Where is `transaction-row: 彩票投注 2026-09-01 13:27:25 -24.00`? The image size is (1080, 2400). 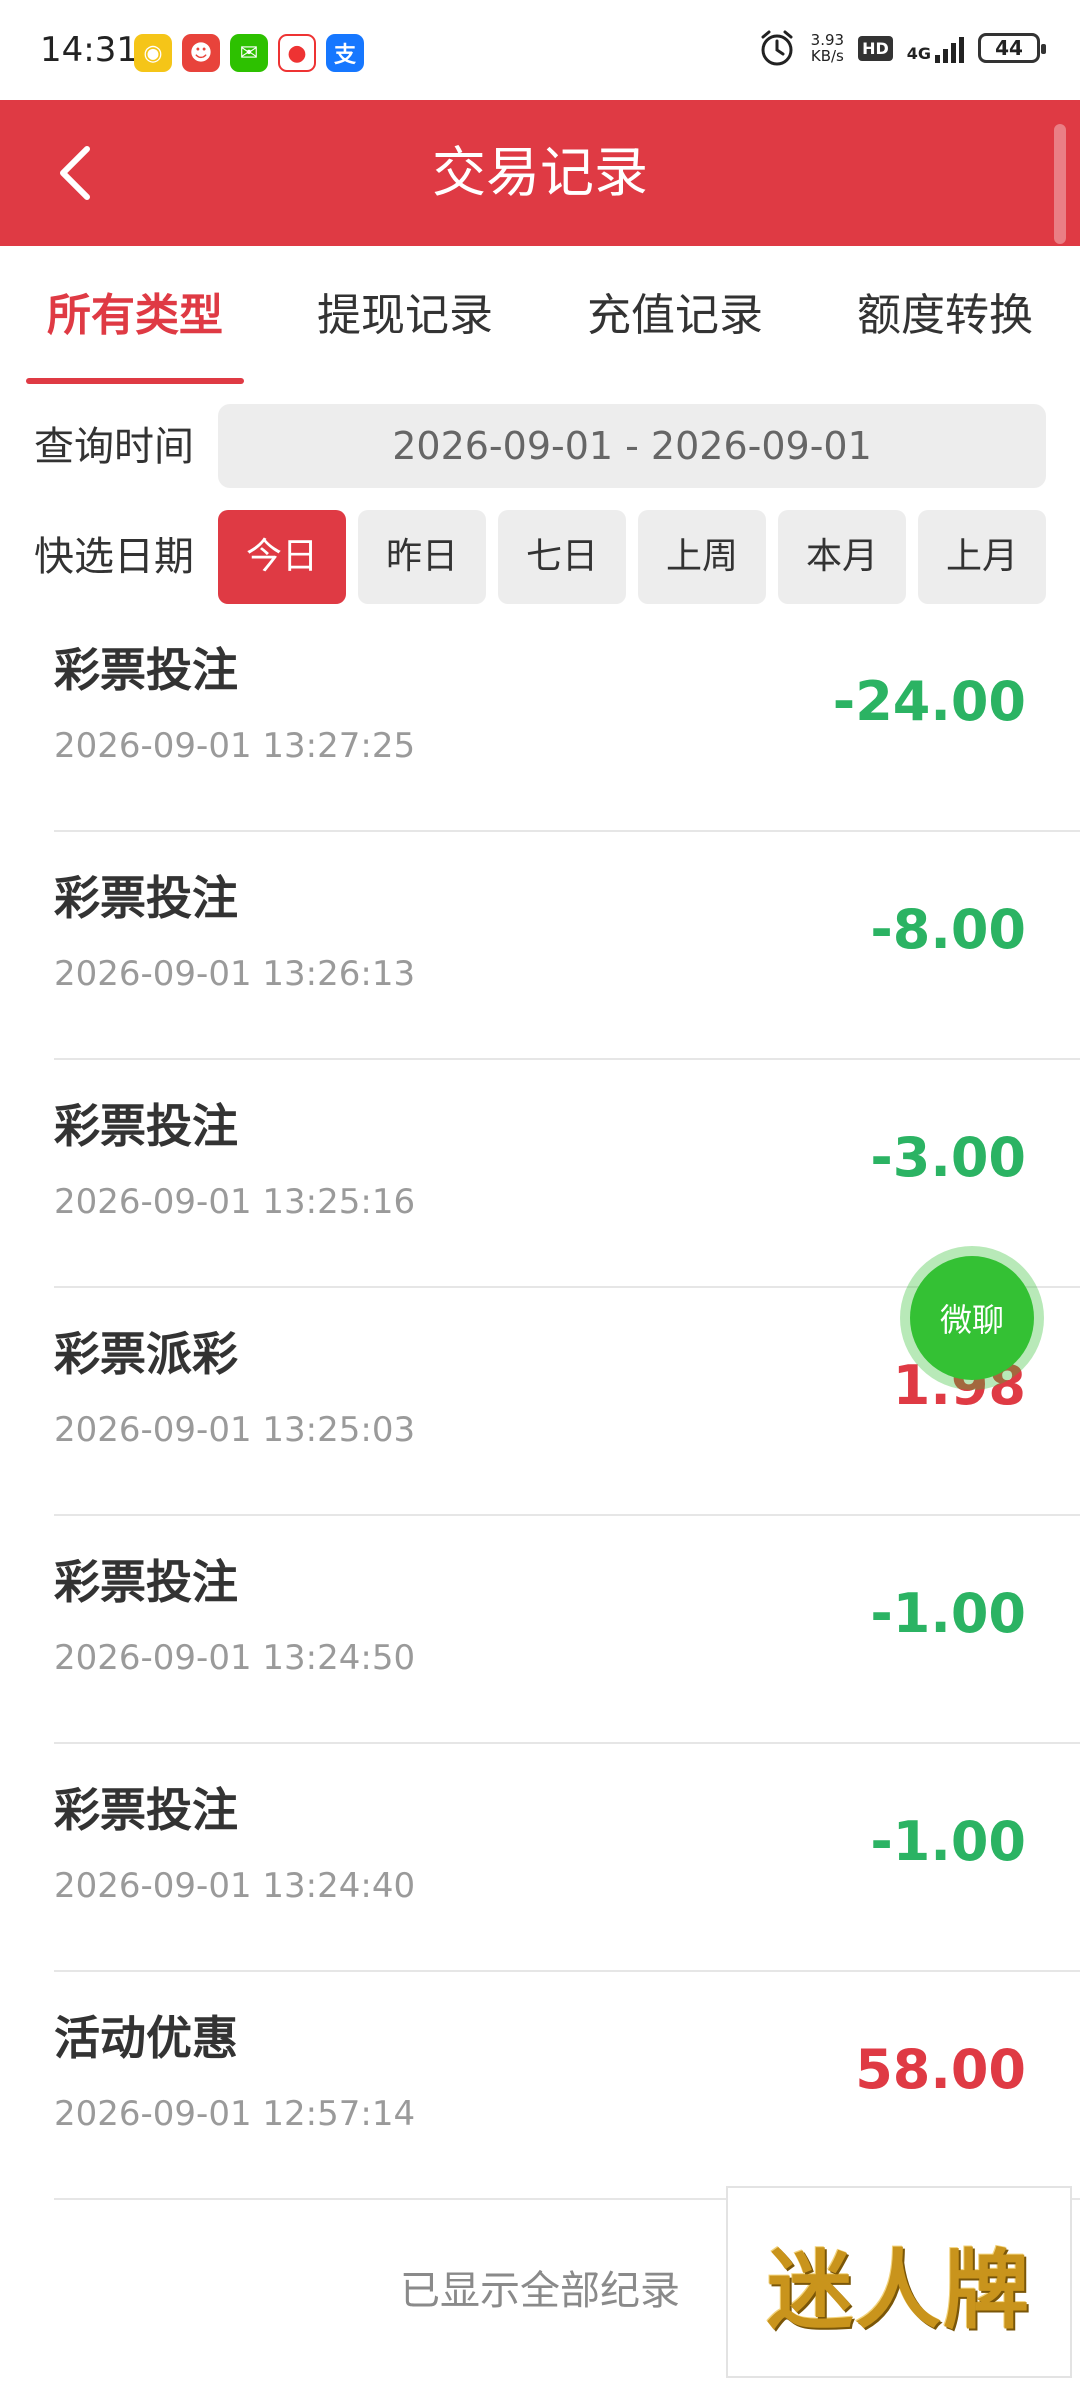 transaction-row: 彩票投注 2026-09-01 13:27:25 -24.00 is located at coordinates (540, 718).